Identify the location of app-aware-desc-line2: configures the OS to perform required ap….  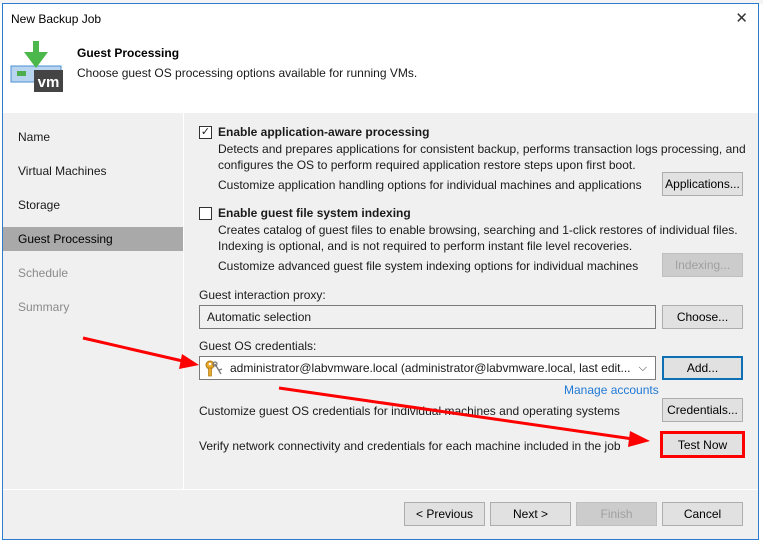
(427, 165).